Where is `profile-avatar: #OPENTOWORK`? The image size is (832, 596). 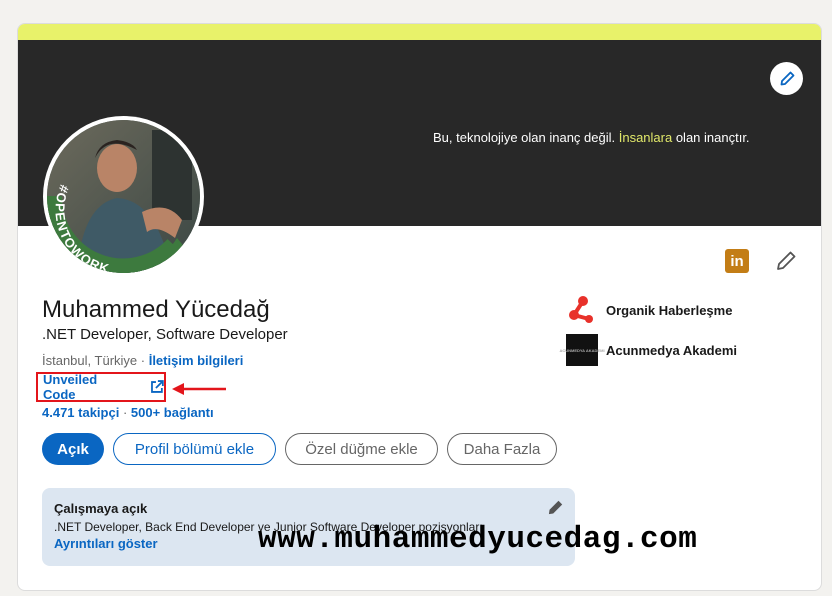 profile-avatar: #OPENTOWORK is located at coordinates (123, 196).